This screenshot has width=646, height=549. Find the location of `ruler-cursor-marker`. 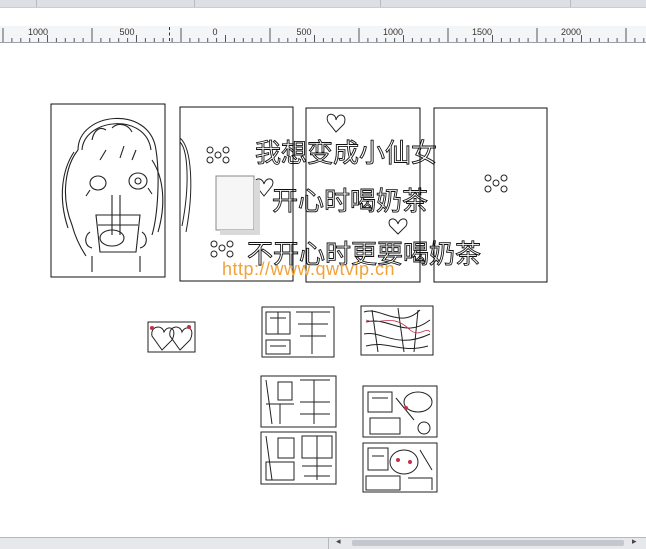

ruler-cursor-marker is located at coordinates (169, 34).